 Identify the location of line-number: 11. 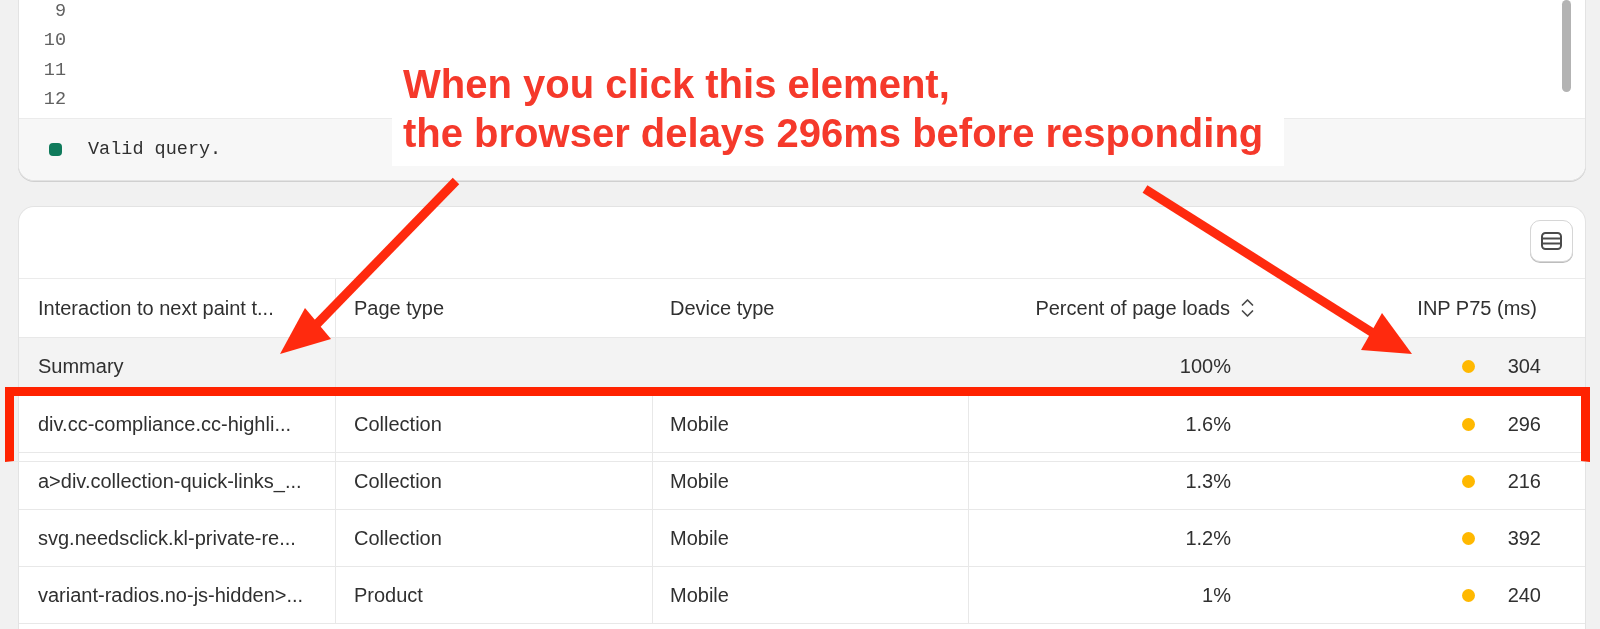
(54, 70).